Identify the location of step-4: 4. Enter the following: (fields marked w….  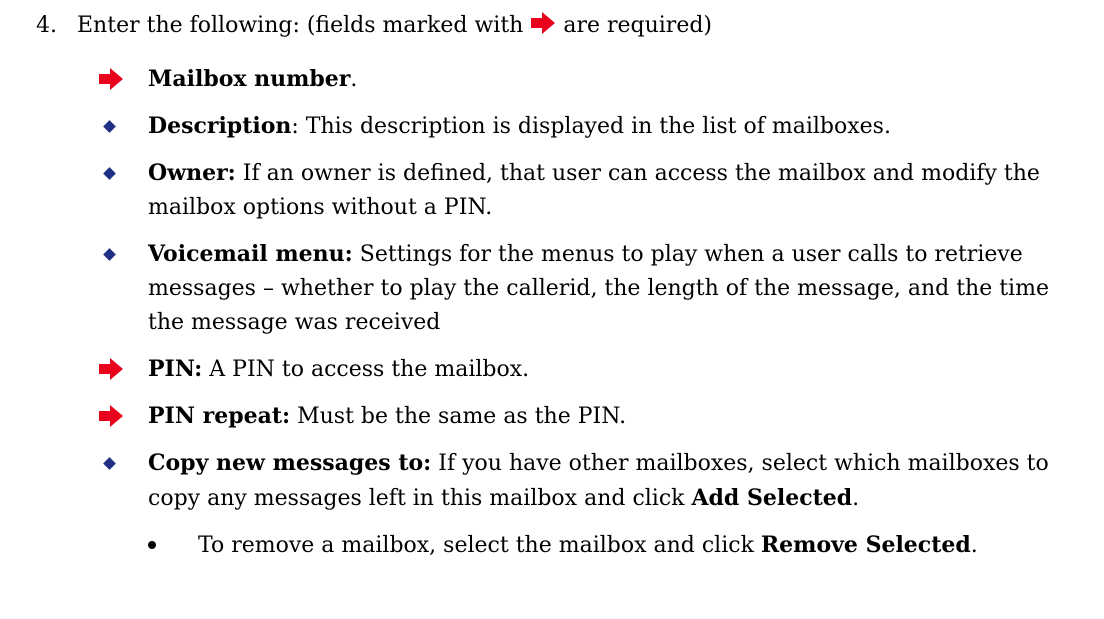
(374, 26).